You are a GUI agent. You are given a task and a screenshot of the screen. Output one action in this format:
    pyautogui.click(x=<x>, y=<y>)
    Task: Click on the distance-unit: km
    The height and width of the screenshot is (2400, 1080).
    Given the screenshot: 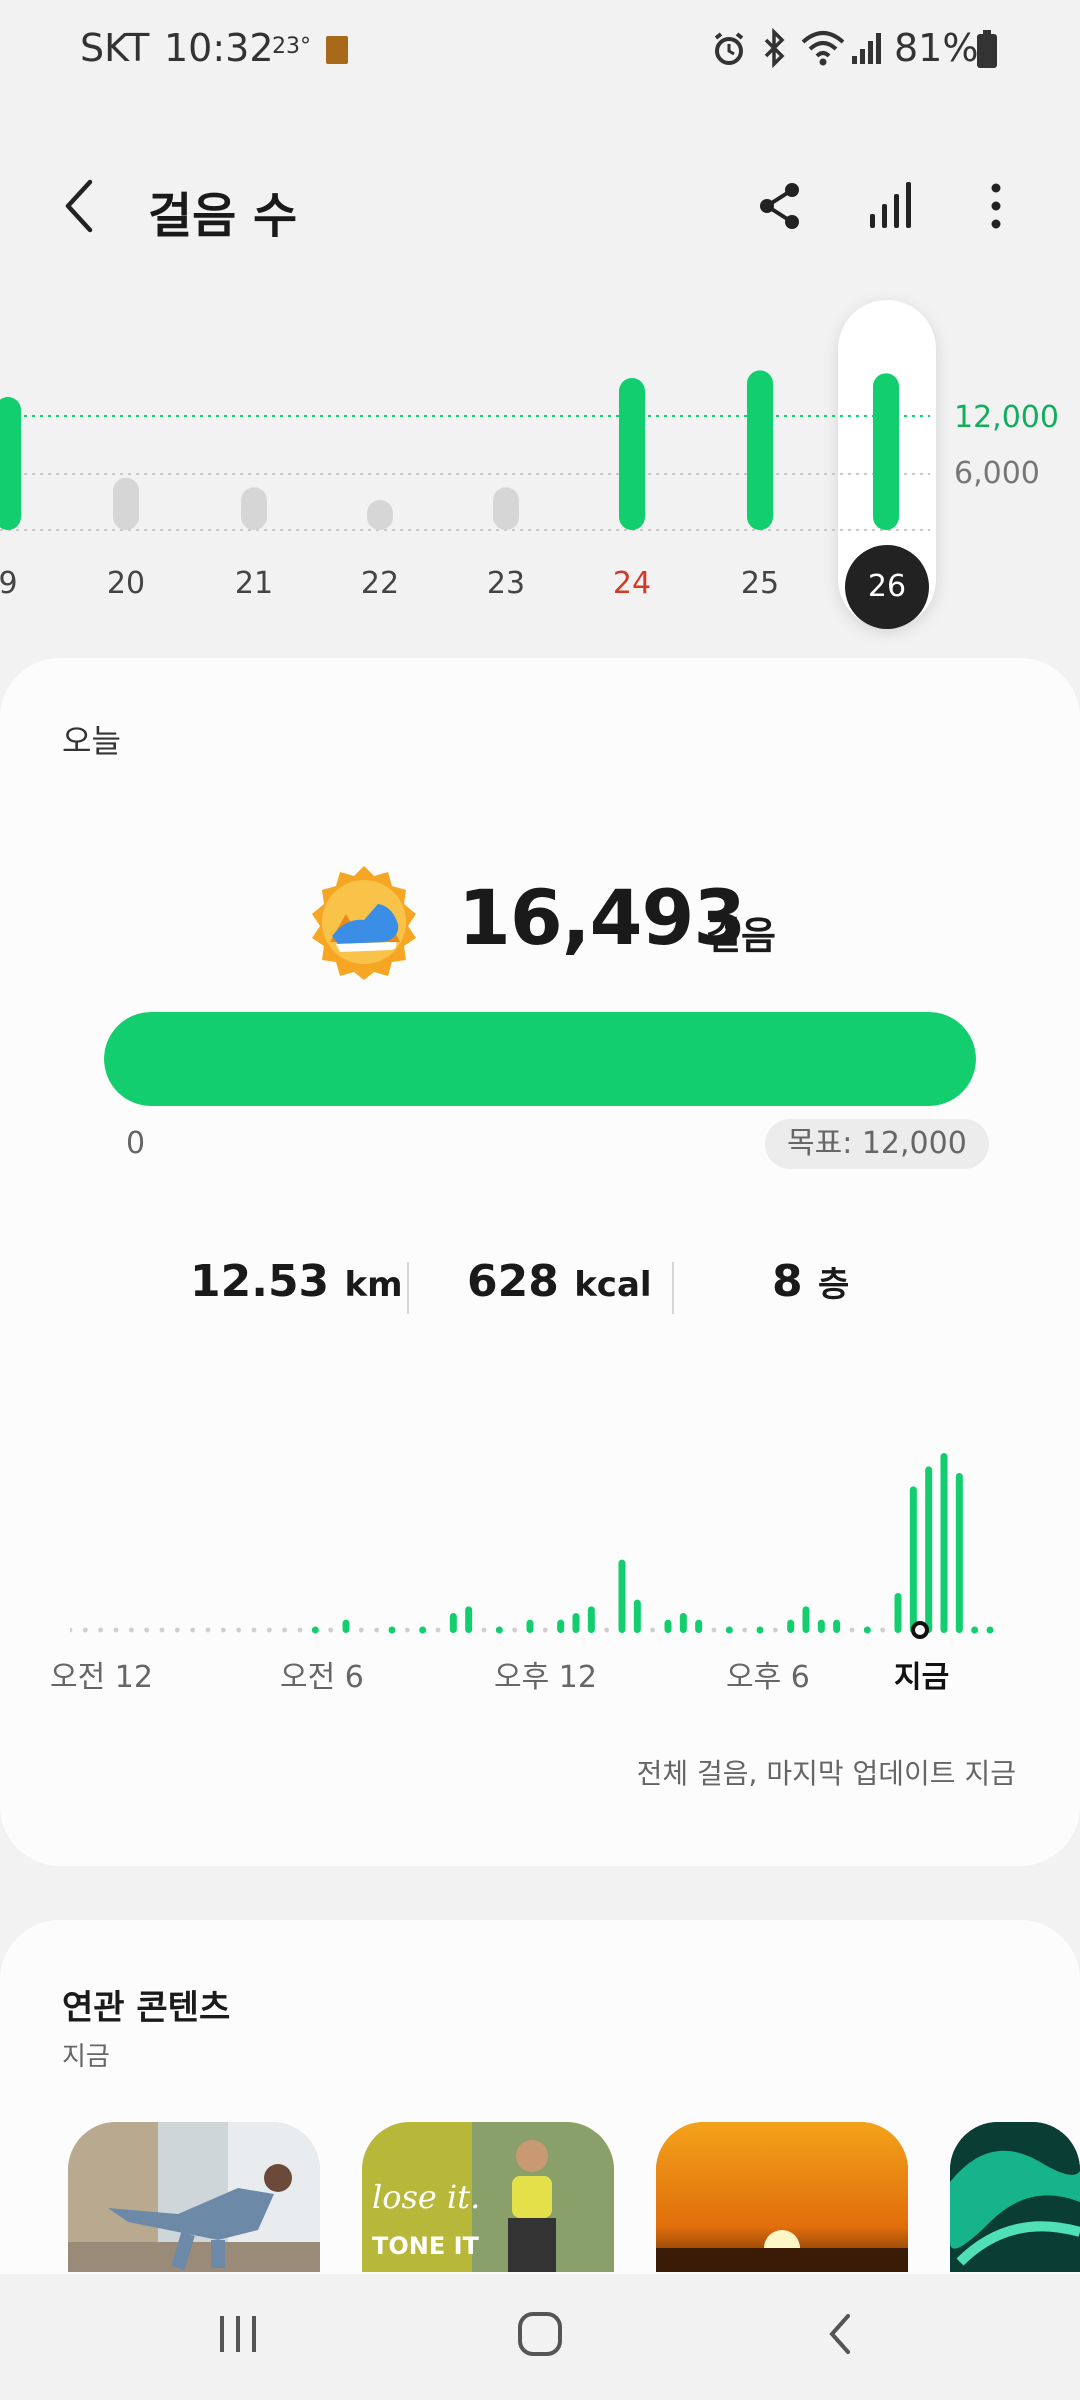 What is the action you would take?
    pyautogui.click(x=373, y=1285)
    